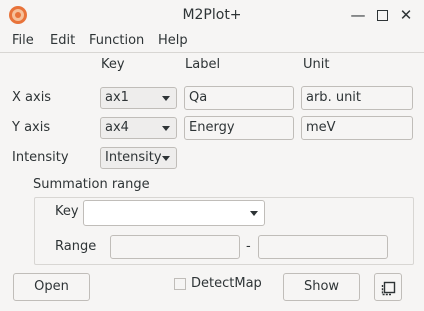 The width and height of the screenshot is (424, 311). I want to click on summation-key-label: Key, so click(67, 211).